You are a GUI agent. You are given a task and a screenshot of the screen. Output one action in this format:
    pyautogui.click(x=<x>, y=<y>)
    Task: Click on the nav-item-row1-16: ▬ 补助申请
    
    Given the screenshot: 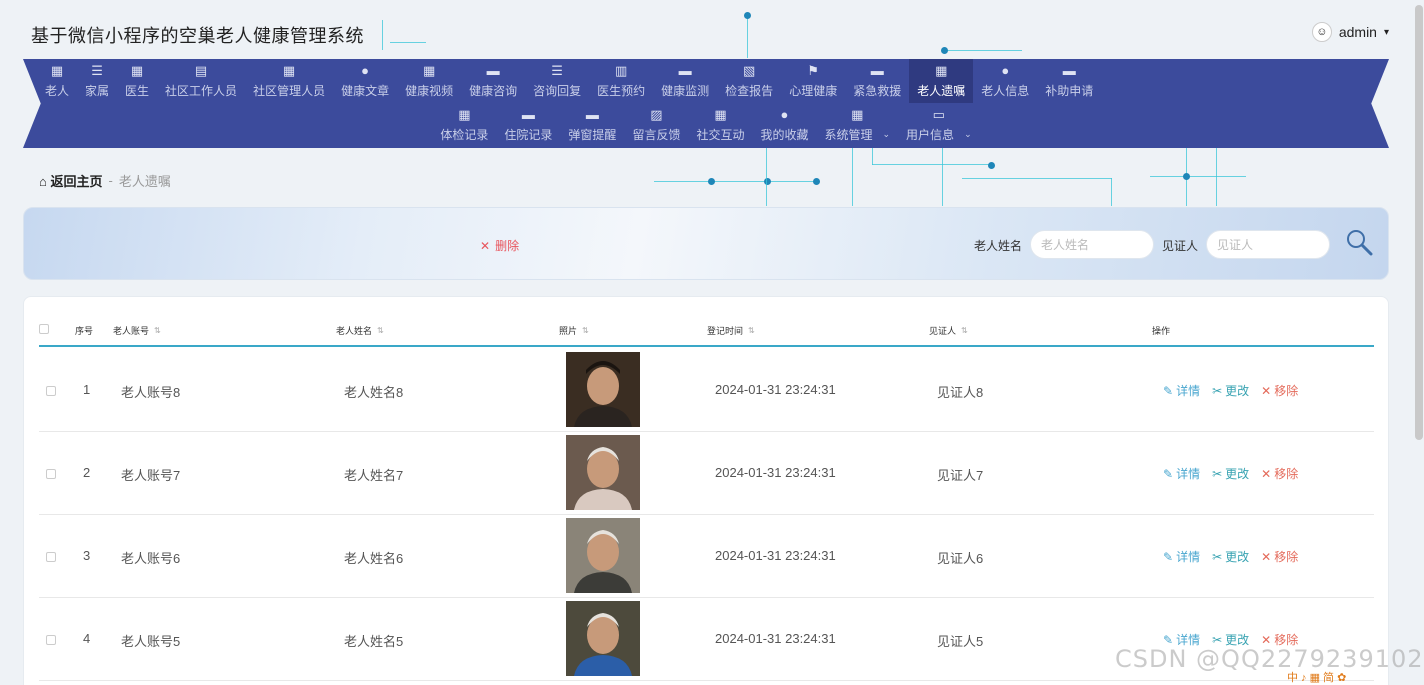 What is the action you would take?
    pyautogui.click(x=1069, y=81)
    